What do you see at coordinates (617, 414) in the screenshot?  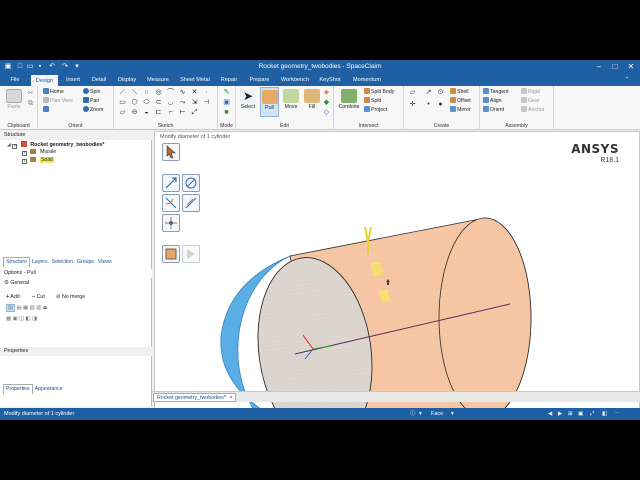 I see `status-options-icon: ⋯` at bounding box center [617, 414].